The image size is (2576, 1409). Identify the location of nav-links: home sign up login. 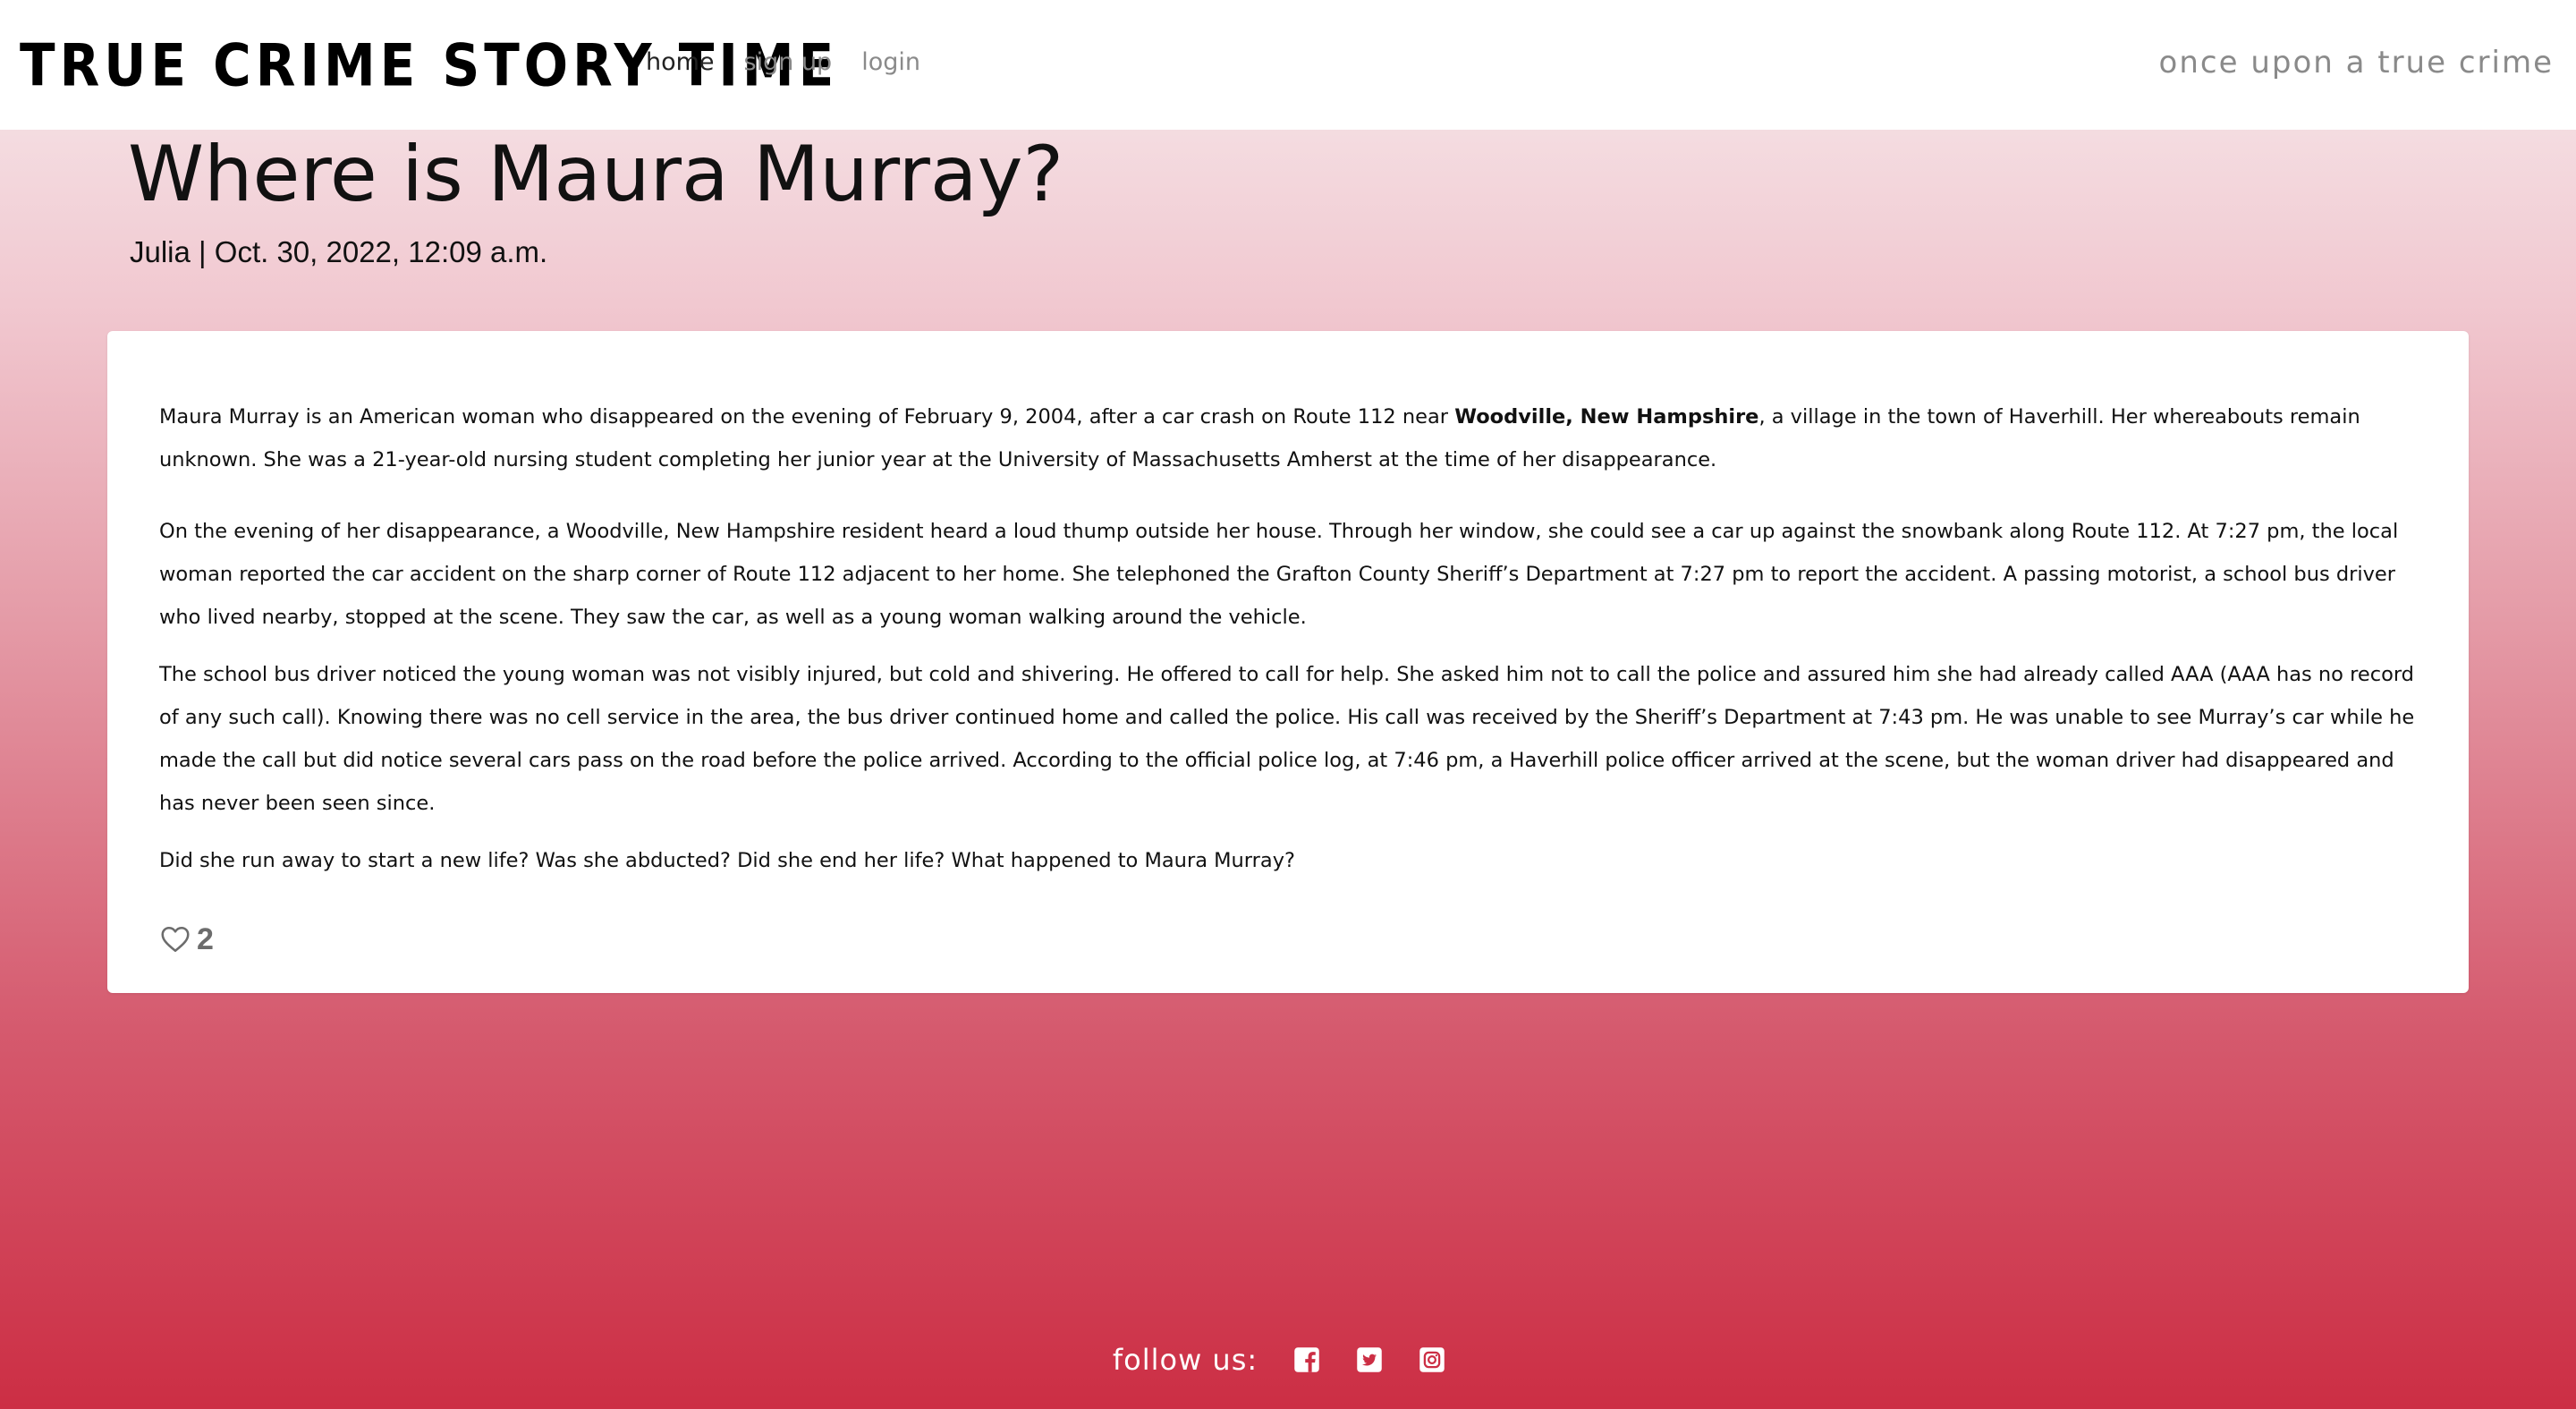
(783, 63).